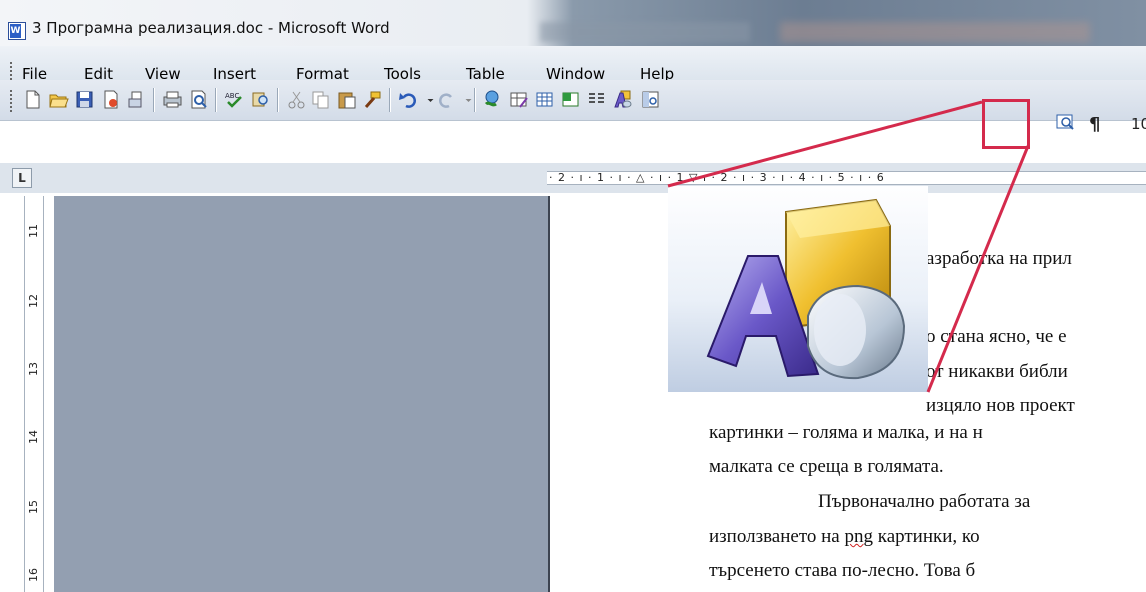 Image resolution: width=1146 pixels, height=592 pixels. What do you see at coordinates (926, 536) in the screenshot?
I see `doc-text-segment: картинки, ко` at bounding box center [926, 536].